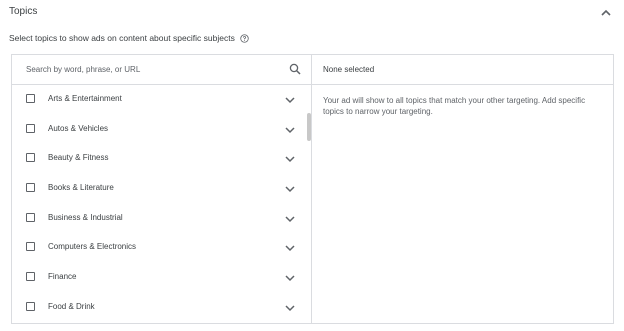  Describe the element at coordinates (349, 69) in the screenshot. I see `selection-status: None selected` at that location.